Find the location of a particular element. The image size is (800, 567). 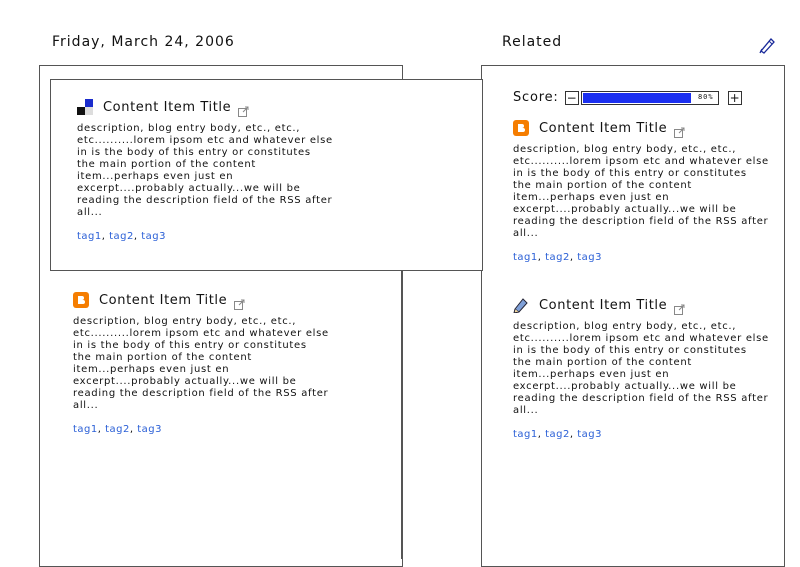

column-divider is located at coordinates (401, 414).